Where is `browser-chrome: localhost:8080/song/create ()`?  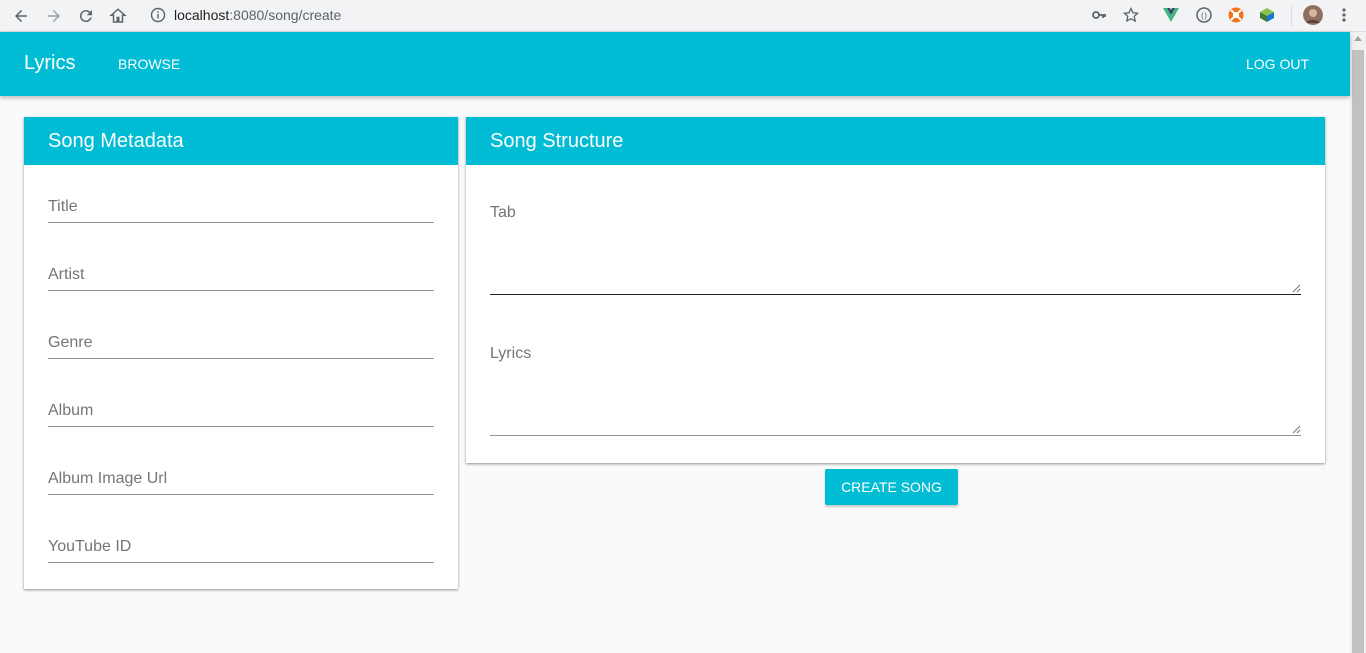
browser-chrome: localhost:8080/song/create () is located at coordinates (683, 16).